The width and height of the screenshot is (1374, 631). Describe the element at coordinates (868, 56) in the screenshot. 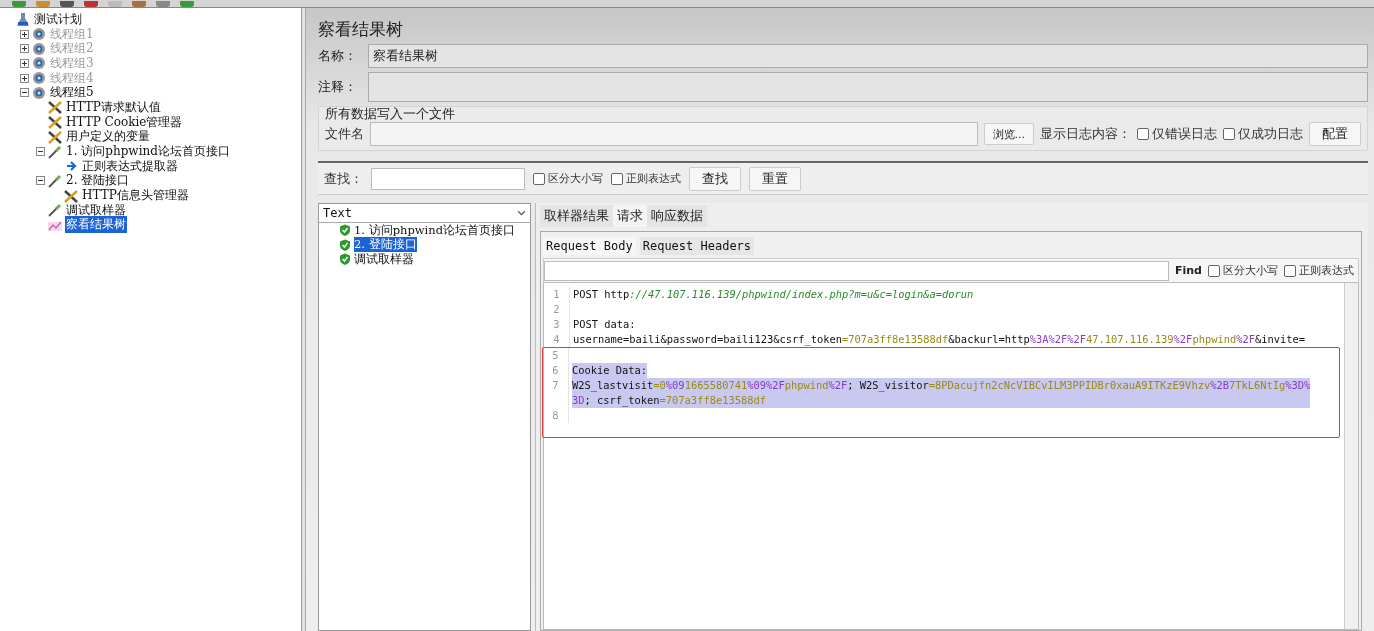

I see `name-field: 察看结果树` at that location.